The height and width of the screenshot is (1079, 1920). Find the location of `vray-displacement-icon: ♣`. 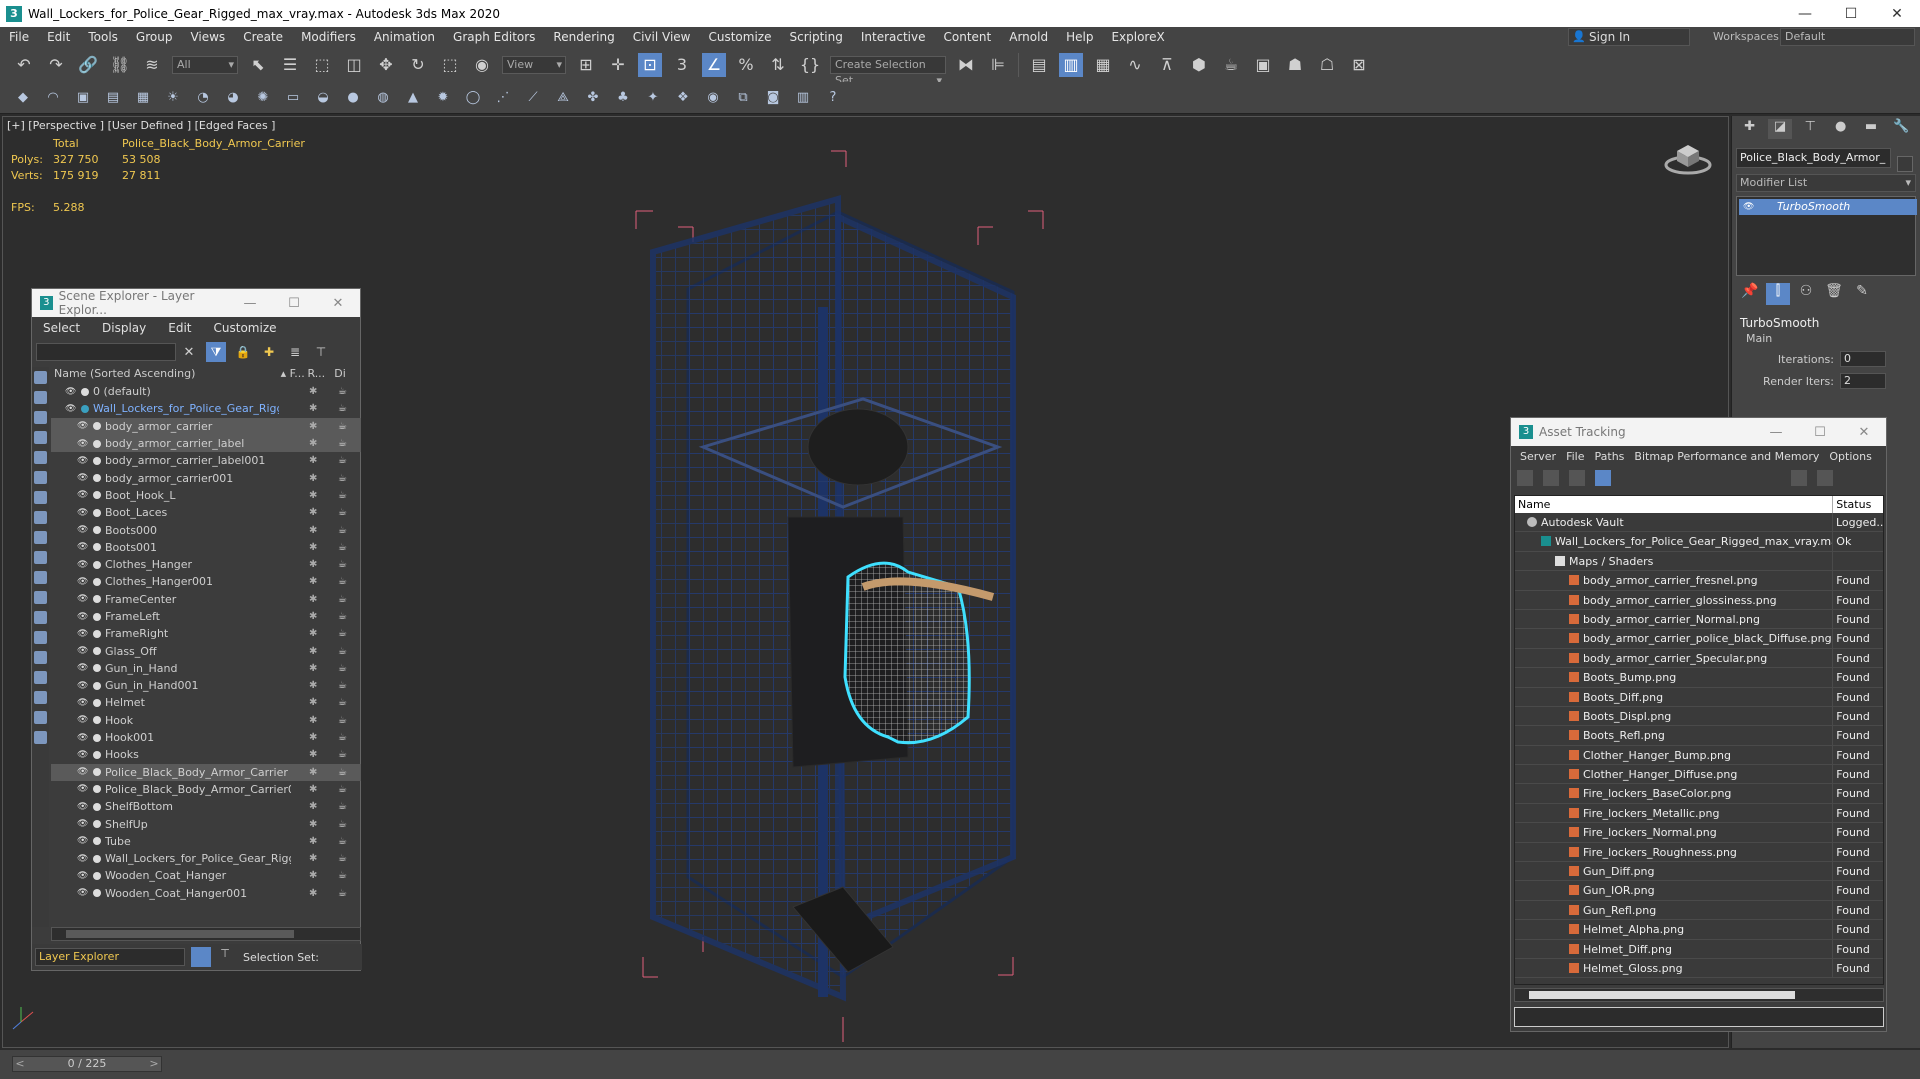

vray-displacement-icon: ♣ is located at coordinates (623, 98).